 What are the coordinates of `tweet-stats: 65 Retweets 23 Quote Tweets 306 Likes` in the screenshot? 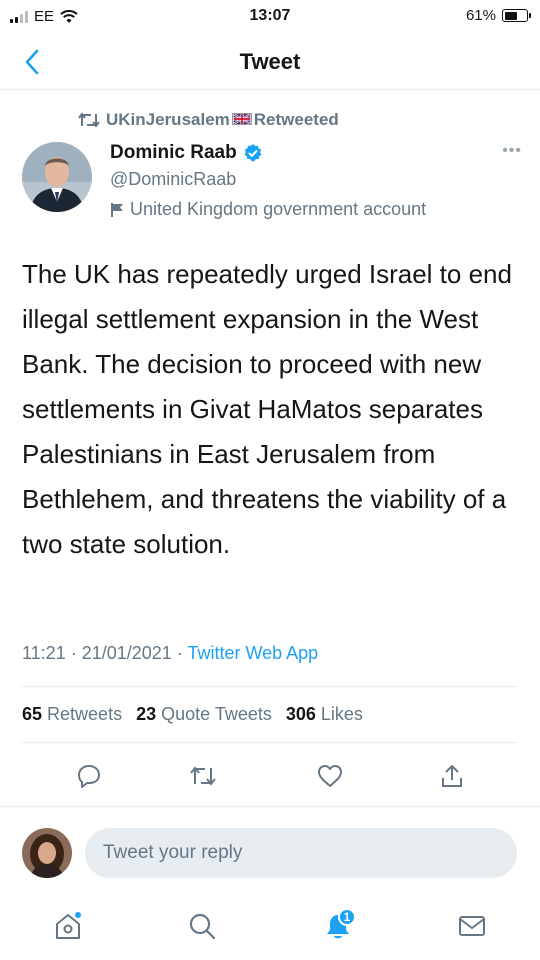 It's located at (192, 714).